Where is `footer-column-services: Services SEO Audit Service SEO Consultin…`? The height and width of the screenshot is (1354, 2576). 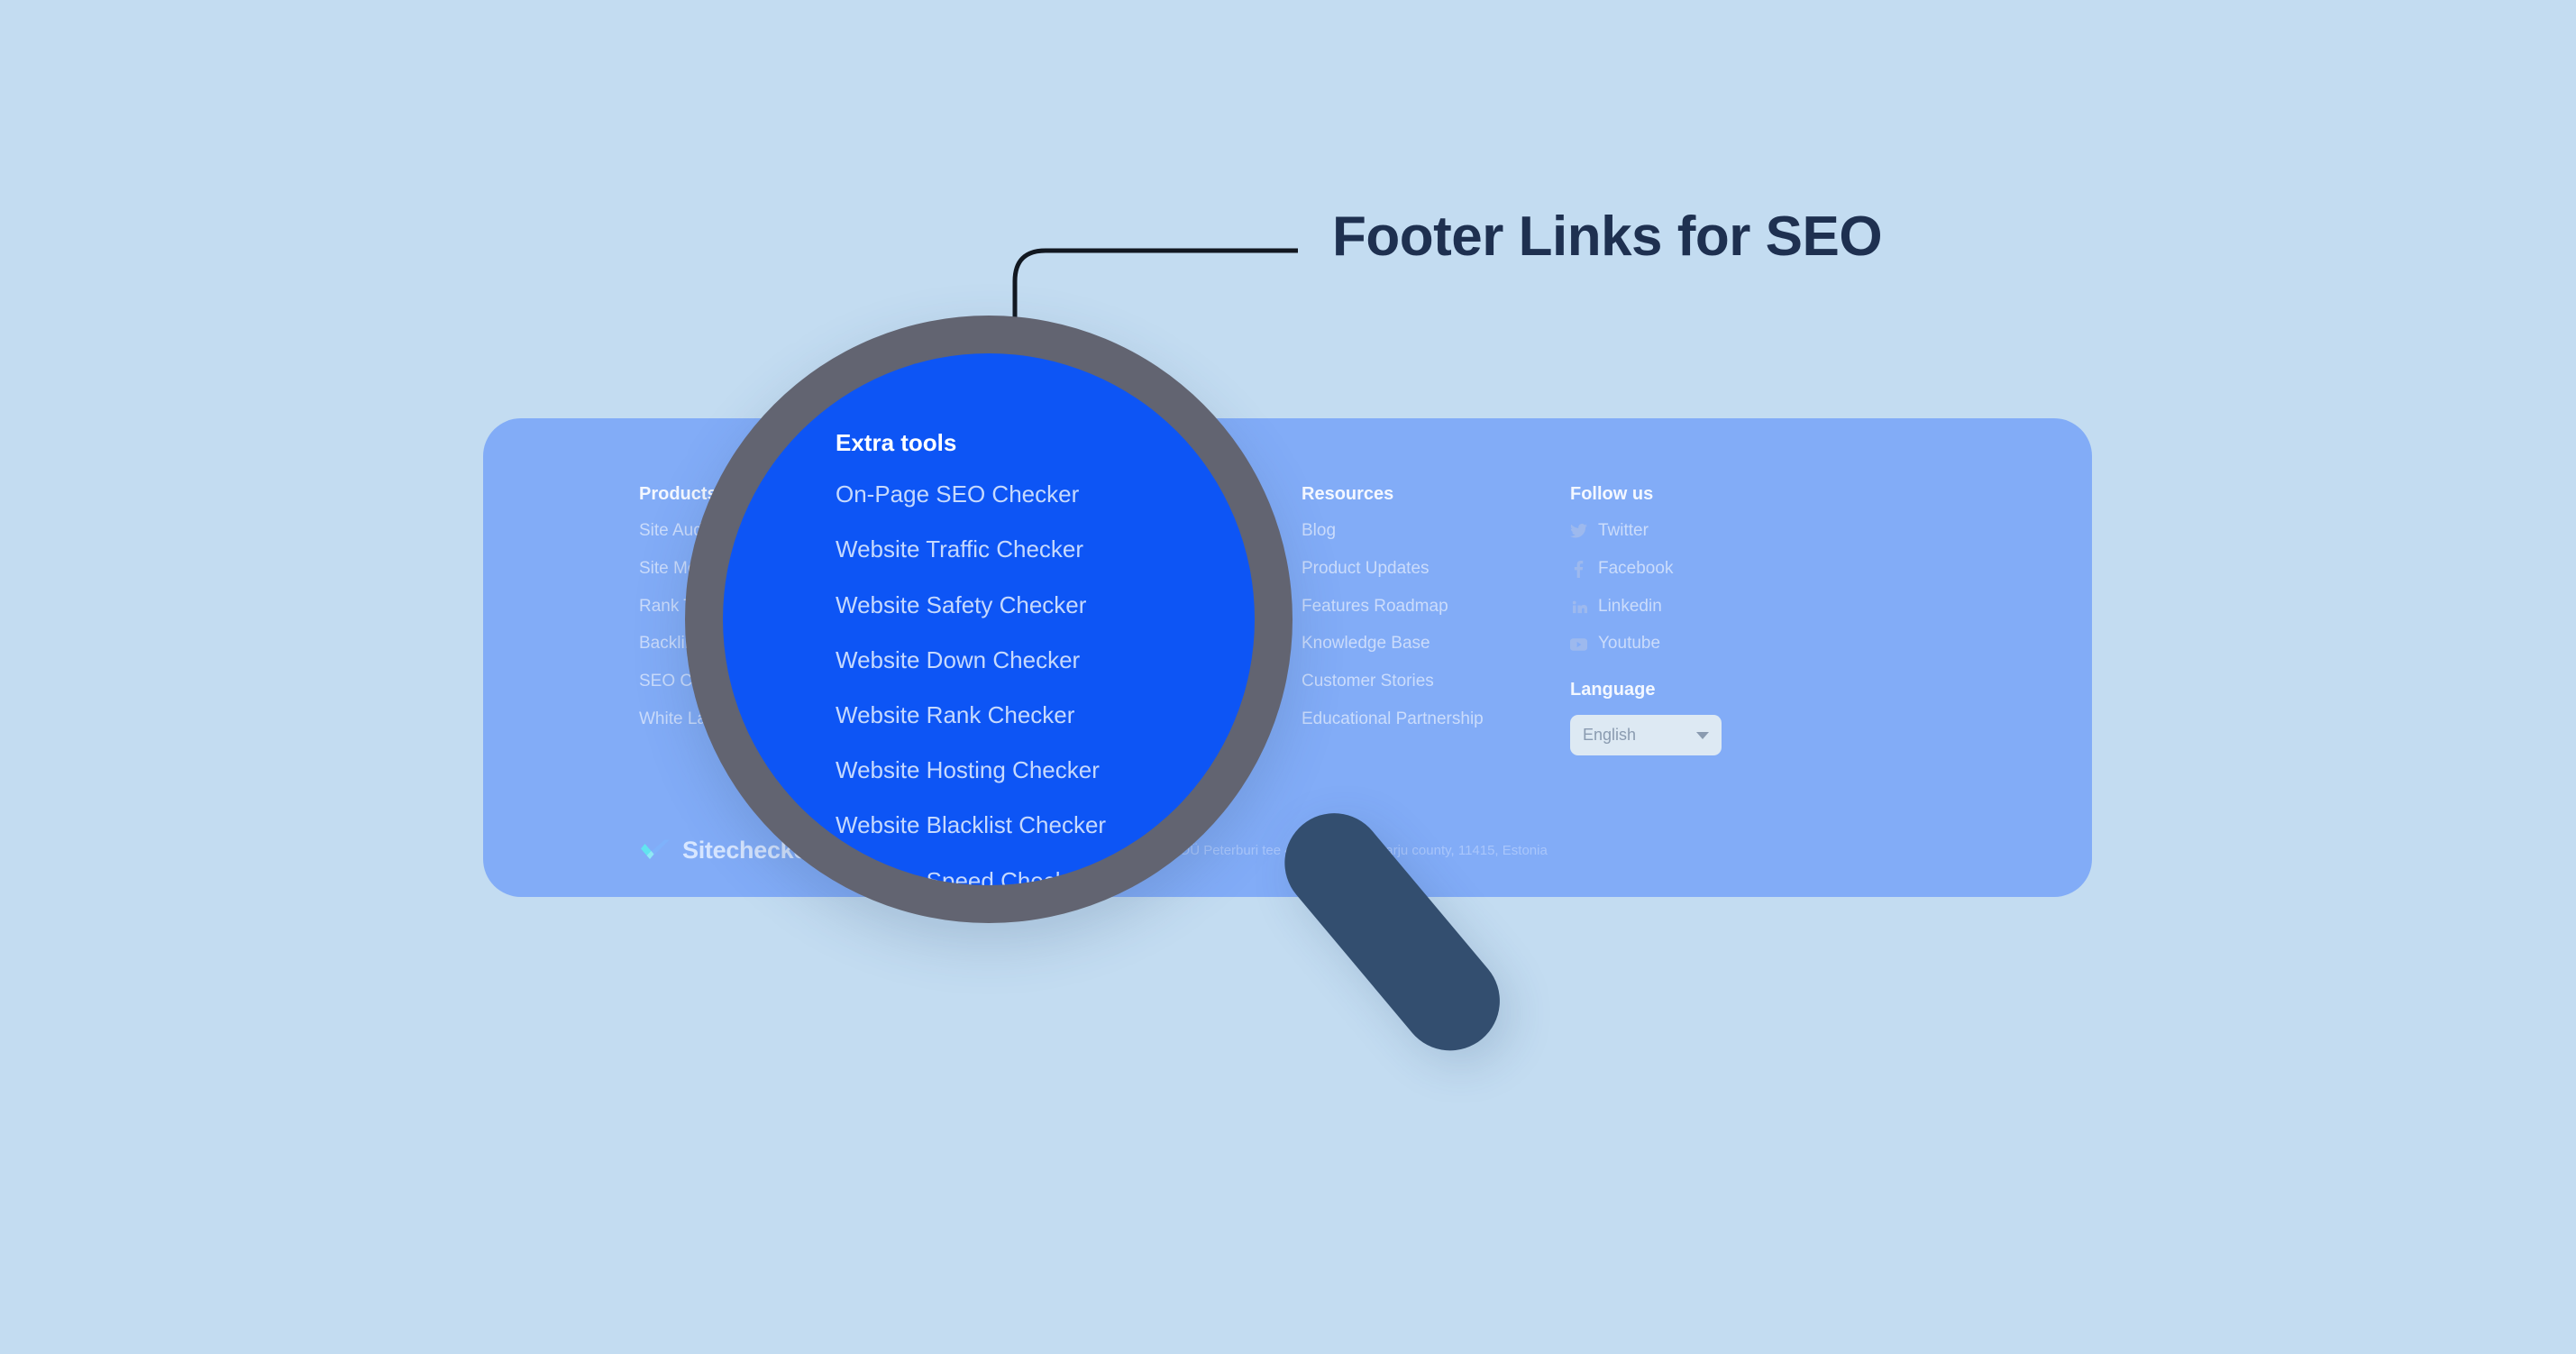 footer-column-services: Services SEO Audit Service SEO Consultin… is located at coordinates (970, 619).